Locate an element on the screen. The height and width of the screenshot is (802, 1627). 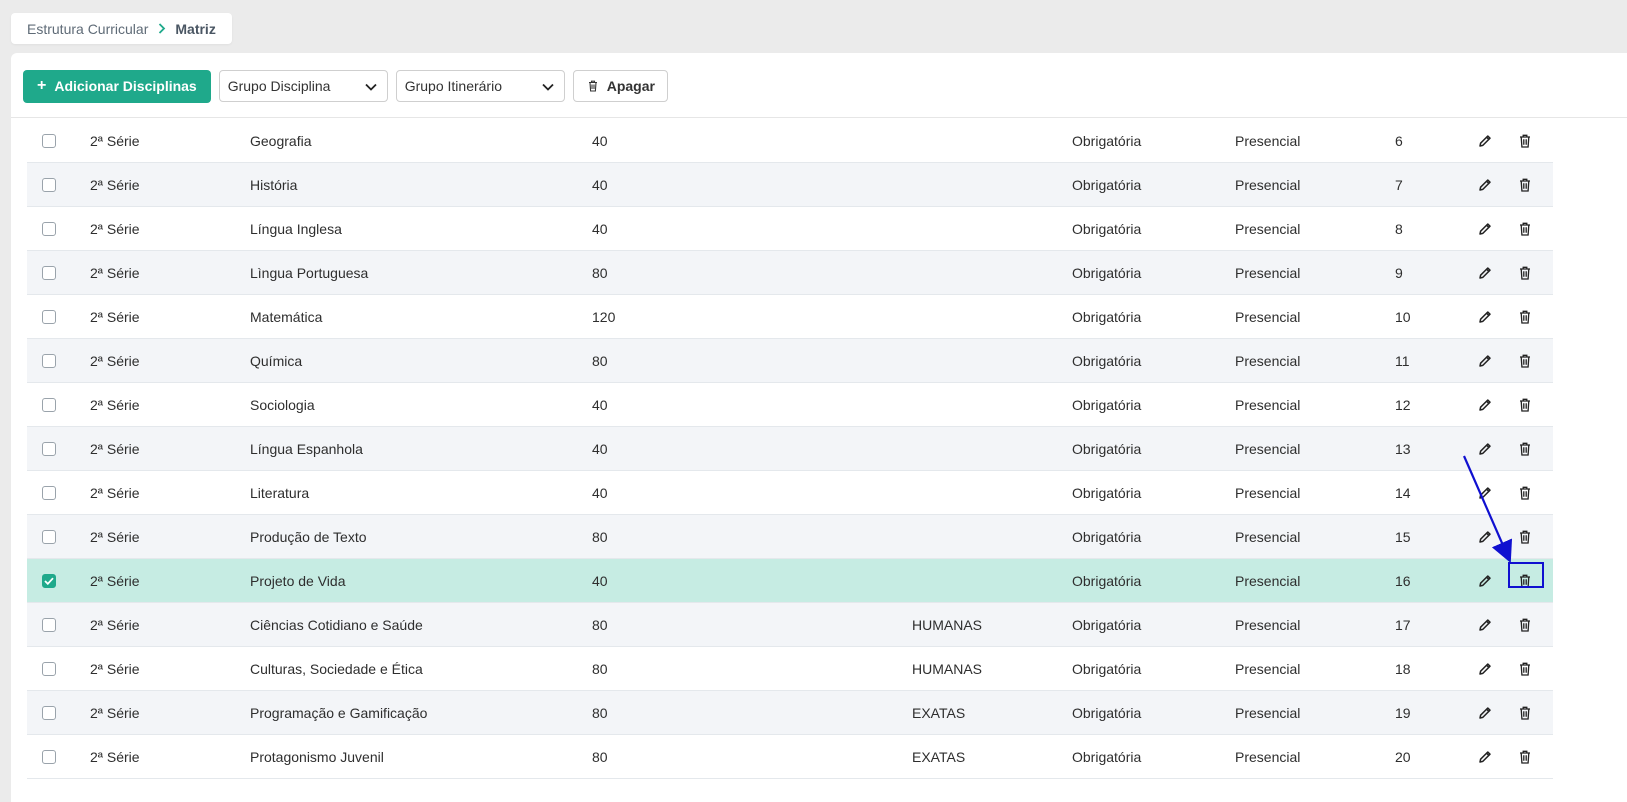
cell-ordem: 19 is located at coordinates (1403, 712).